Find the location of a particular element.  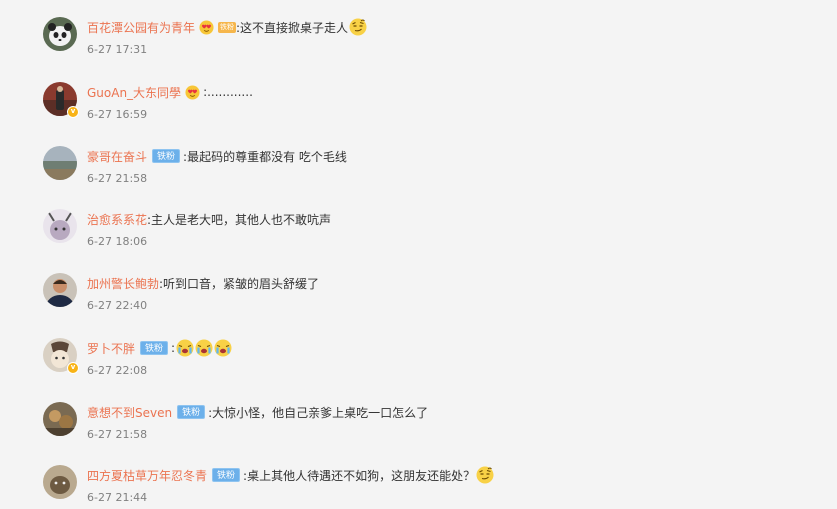

username: 罗卜不胖 is located at coordinates (111, 348).